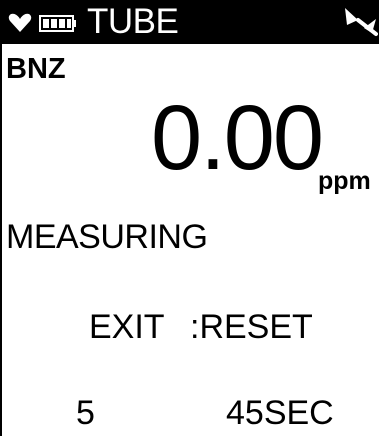 Image resolution: width=379 pixels, height=436 pixels. Describe the element at coordinates (280, 413) in the screenshot. I see `elapsed-time: 45SEC` at that location.